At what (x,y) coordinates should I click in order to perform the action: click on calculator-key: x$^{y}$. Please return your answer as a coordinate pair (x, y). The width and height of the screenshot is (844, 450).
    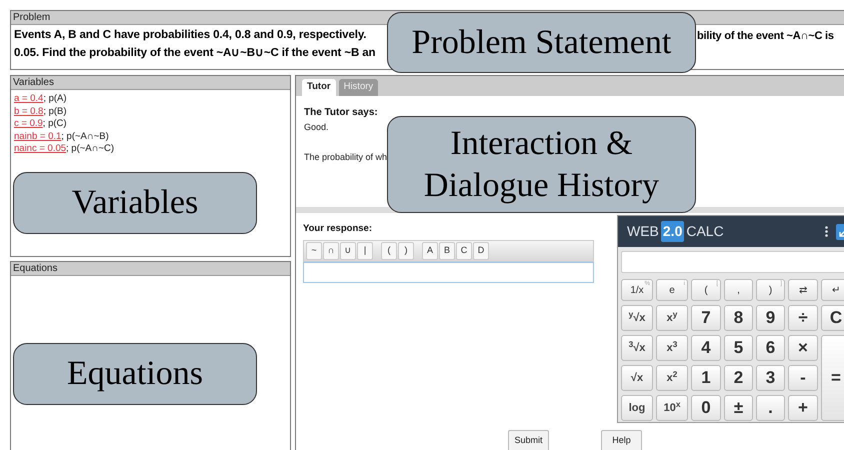
    Looking at the image, I should click on (672, 318).